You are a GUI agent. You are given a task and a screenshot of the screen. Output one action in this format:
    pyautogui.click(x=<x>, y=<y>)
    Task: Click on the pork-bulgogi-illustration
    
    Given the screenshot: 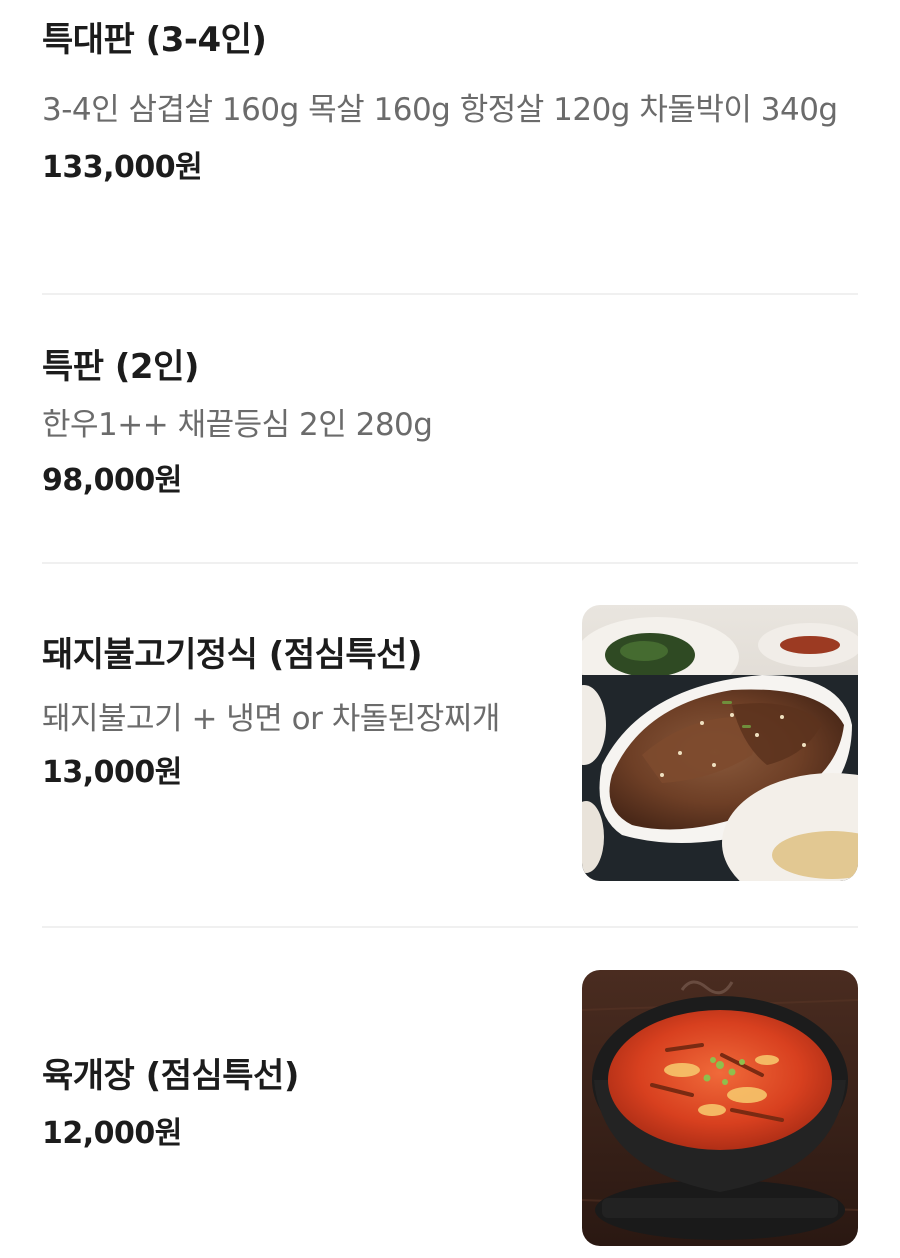 What is the action you would take?
    pyautogui.click(x=720, y=743)
    